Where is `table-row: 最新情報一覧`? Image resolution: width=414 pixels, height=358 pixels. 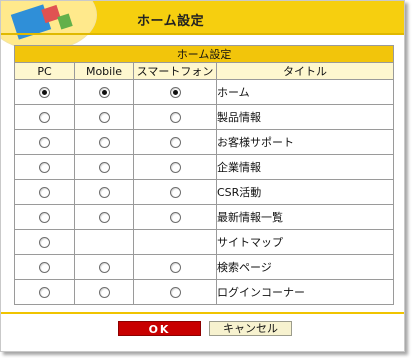 table-row: 最新情報一覧 is located at coordinates (204, 217).